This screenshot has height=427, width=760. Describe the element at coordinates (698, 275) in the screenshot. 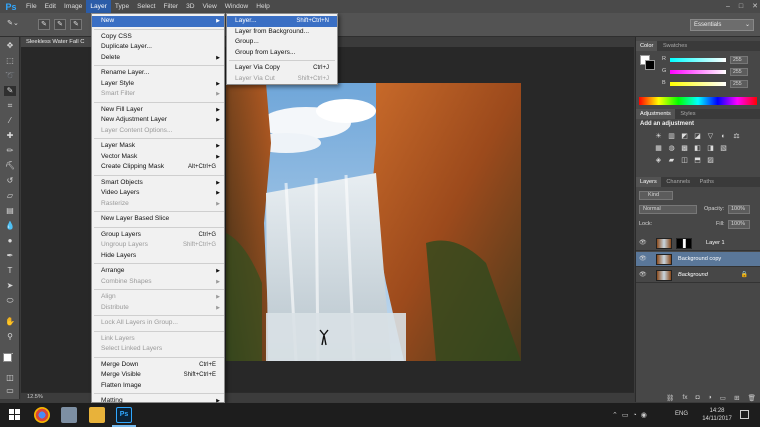

I see `layer-row: 👁 Background 🔒` at that location.